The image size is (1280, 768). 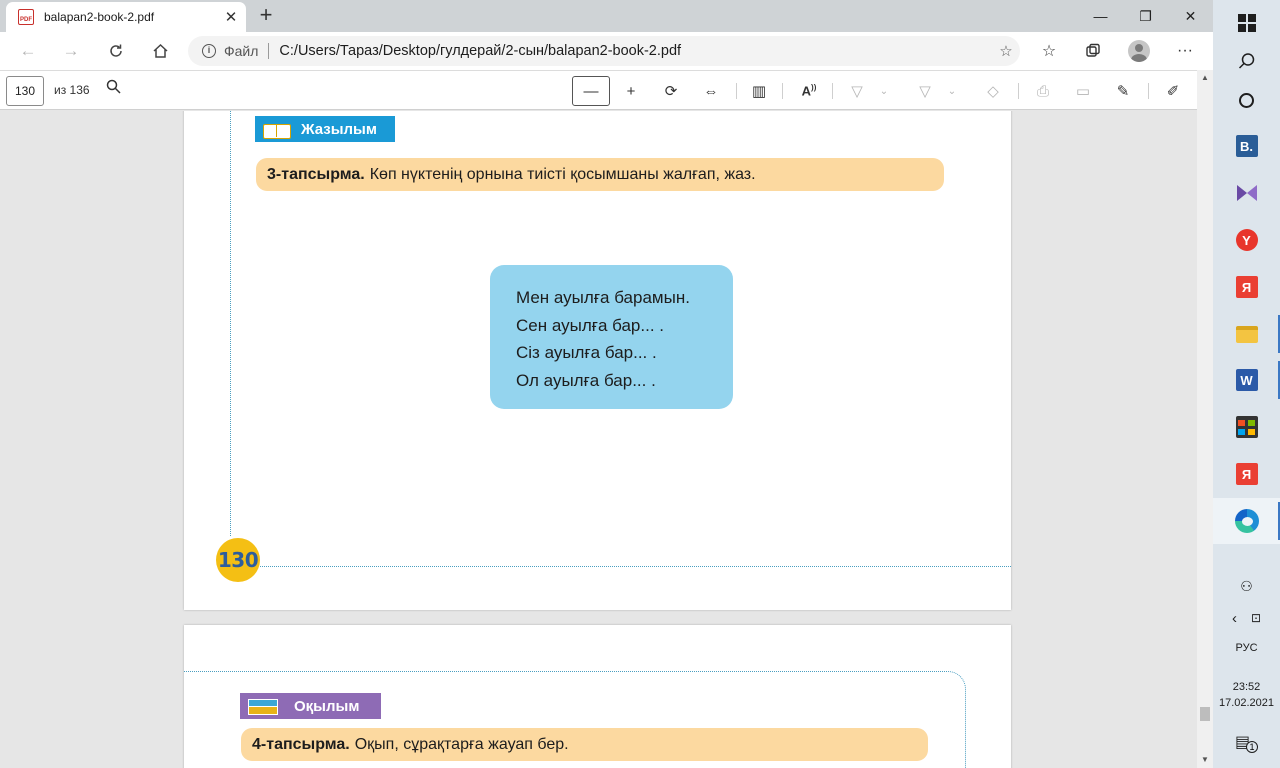 I want to click on collections-button, so click(x=1093, y=51).